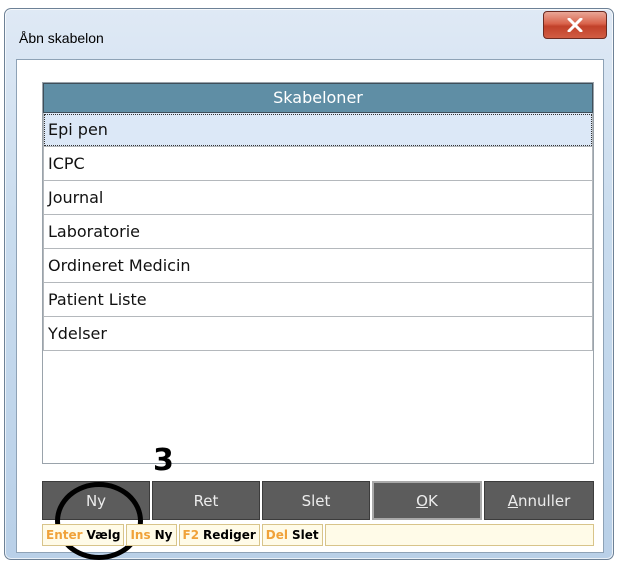  Describe the element at coordinates (318, 198) in the screenshot. I see `list-item-journal: Journal` at that location.